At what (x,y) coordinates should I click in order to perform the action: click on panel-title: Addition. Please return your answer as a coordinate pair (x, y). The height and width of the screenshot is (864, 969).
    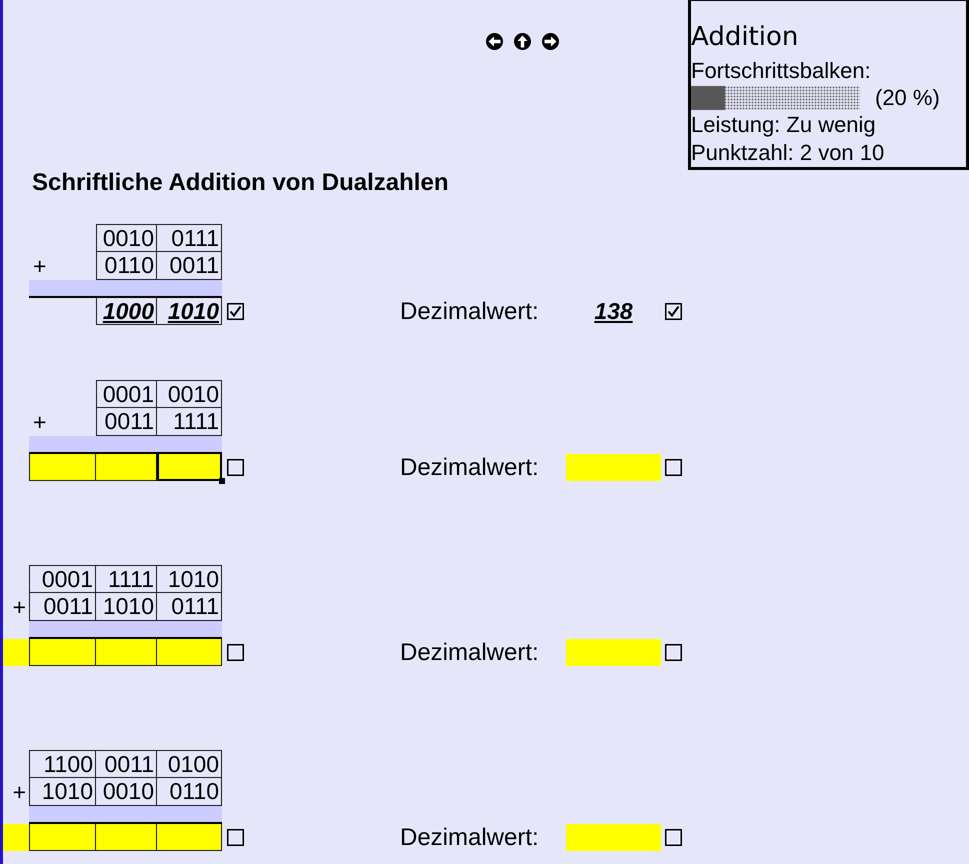
    Looking at the image, I should click on (745, 37).